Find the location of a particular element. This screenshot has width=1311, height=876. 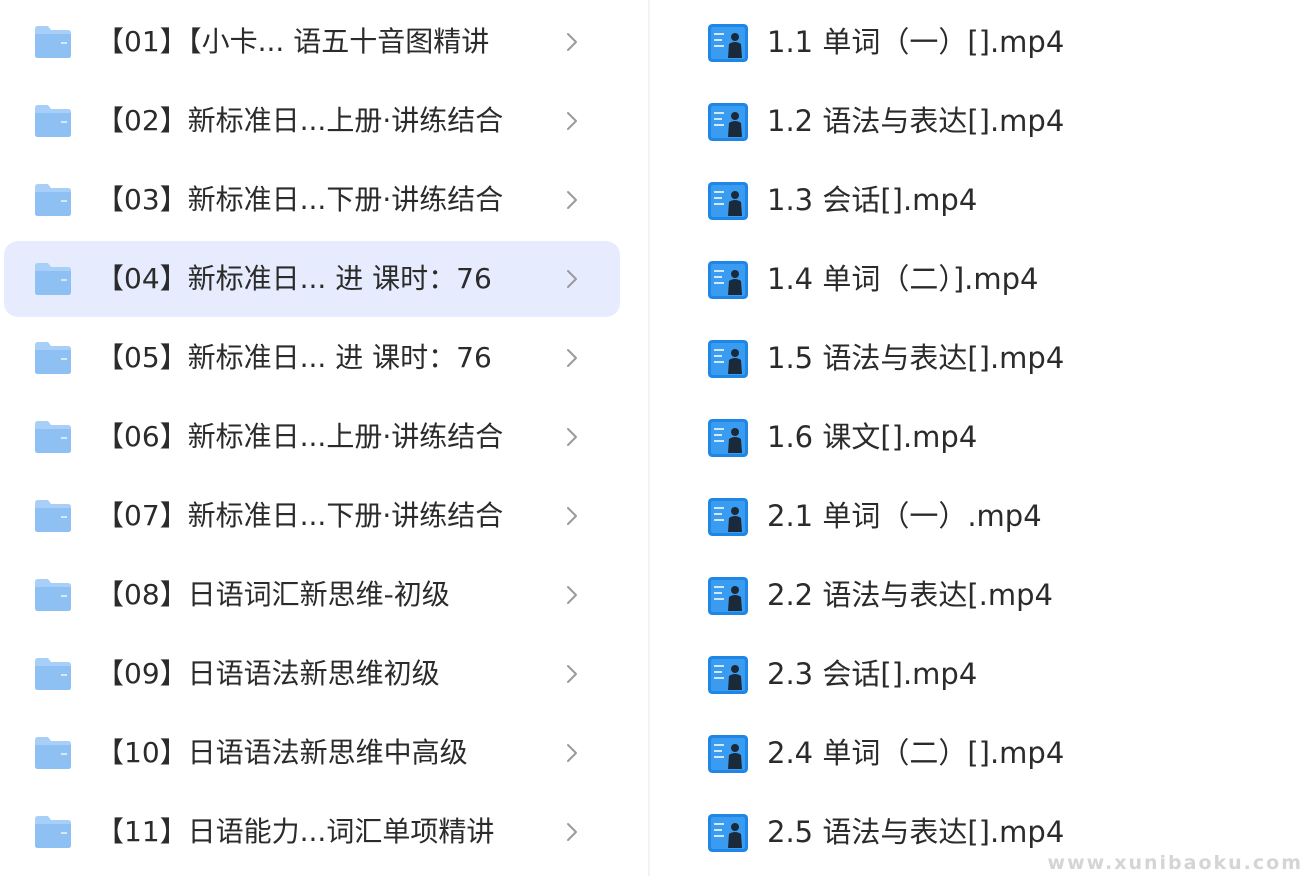

file-label: 1.2 语法与表达[].mp4 is located at coordinates (916, 121).